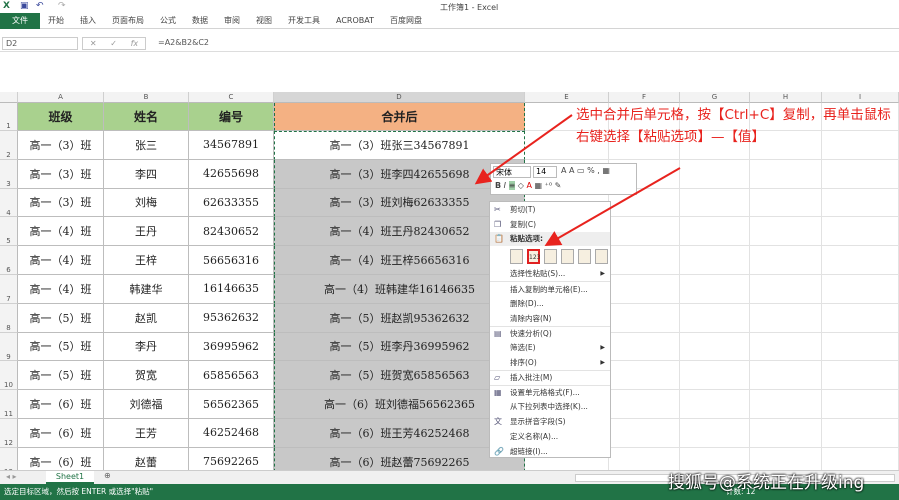 This screenshot has width=899, height=500. I want to click on arrow-to-cell, so click(523, 149).